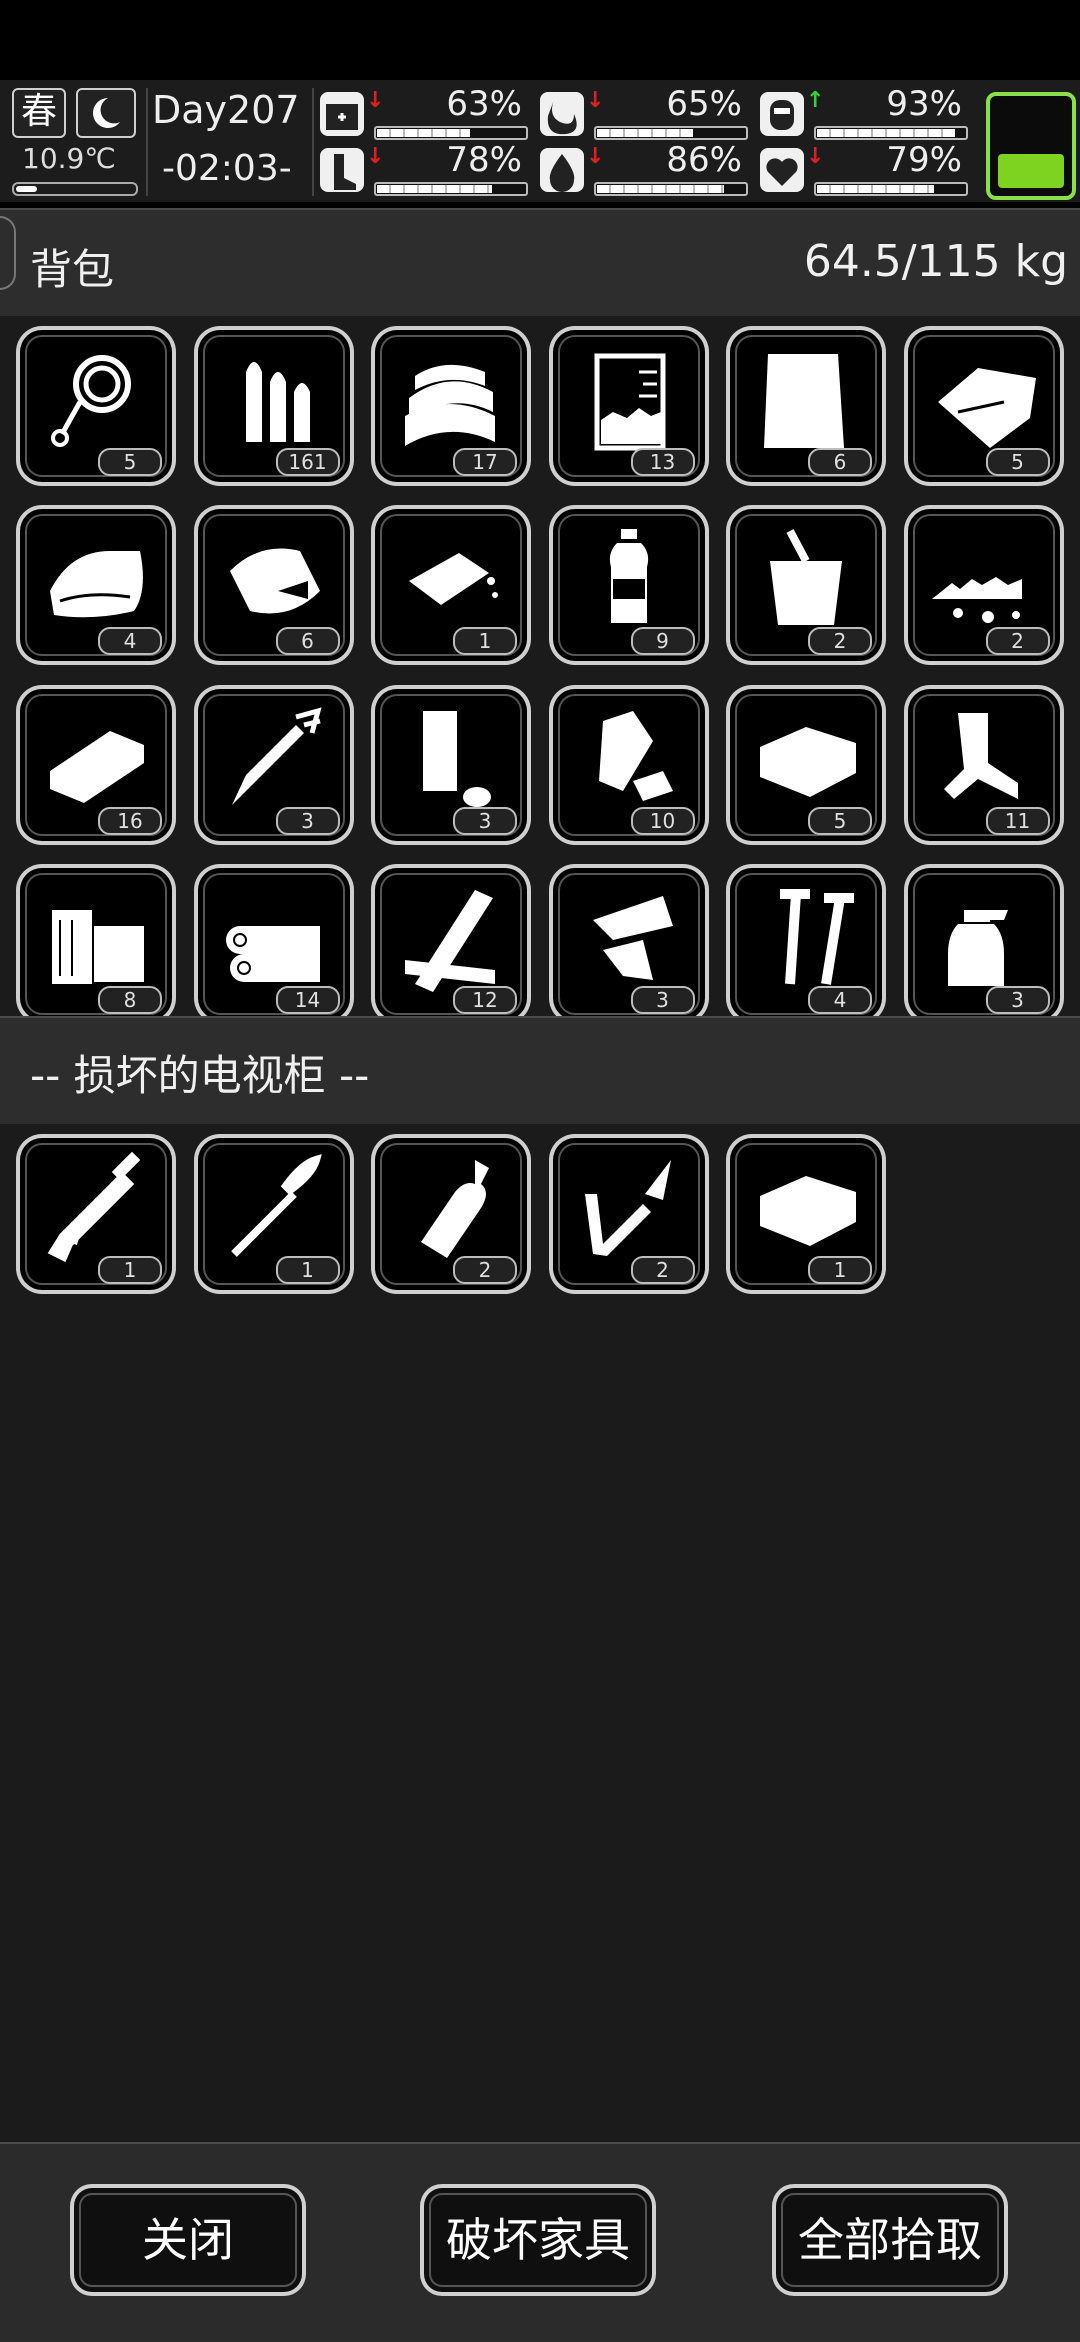 This screenshot has width=1080, height=2342. What do you see at coordinates (538, 2240) in the screenshot?
I see `destroy-furniture-button: 破坏家具` at bounding box center [538, 2240].